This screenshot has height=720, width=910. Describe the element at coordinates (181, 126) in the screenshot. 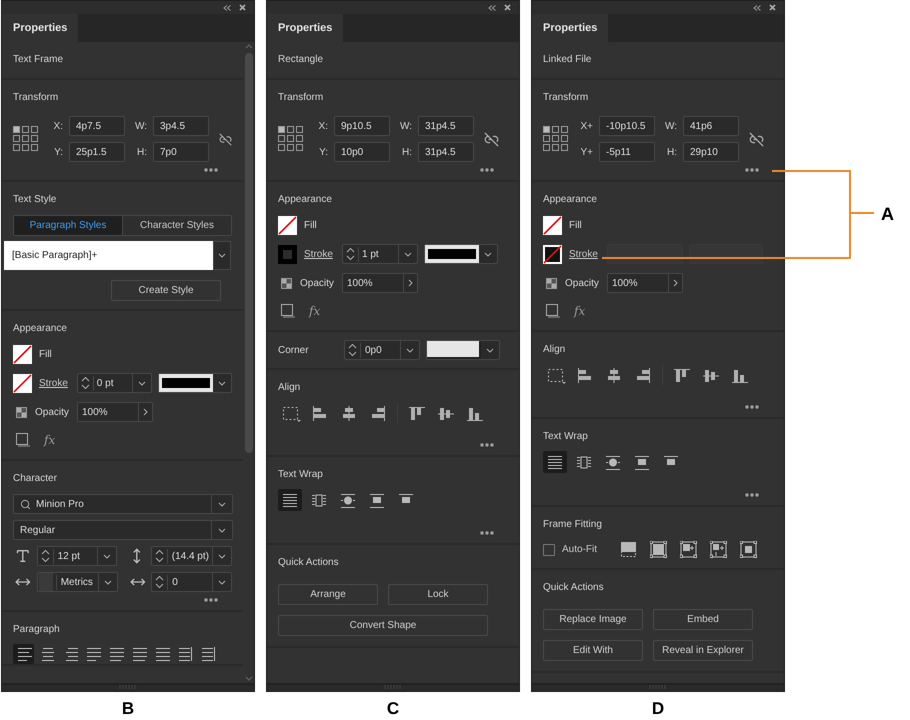

I see `input-field: 3p4.5` at that location.